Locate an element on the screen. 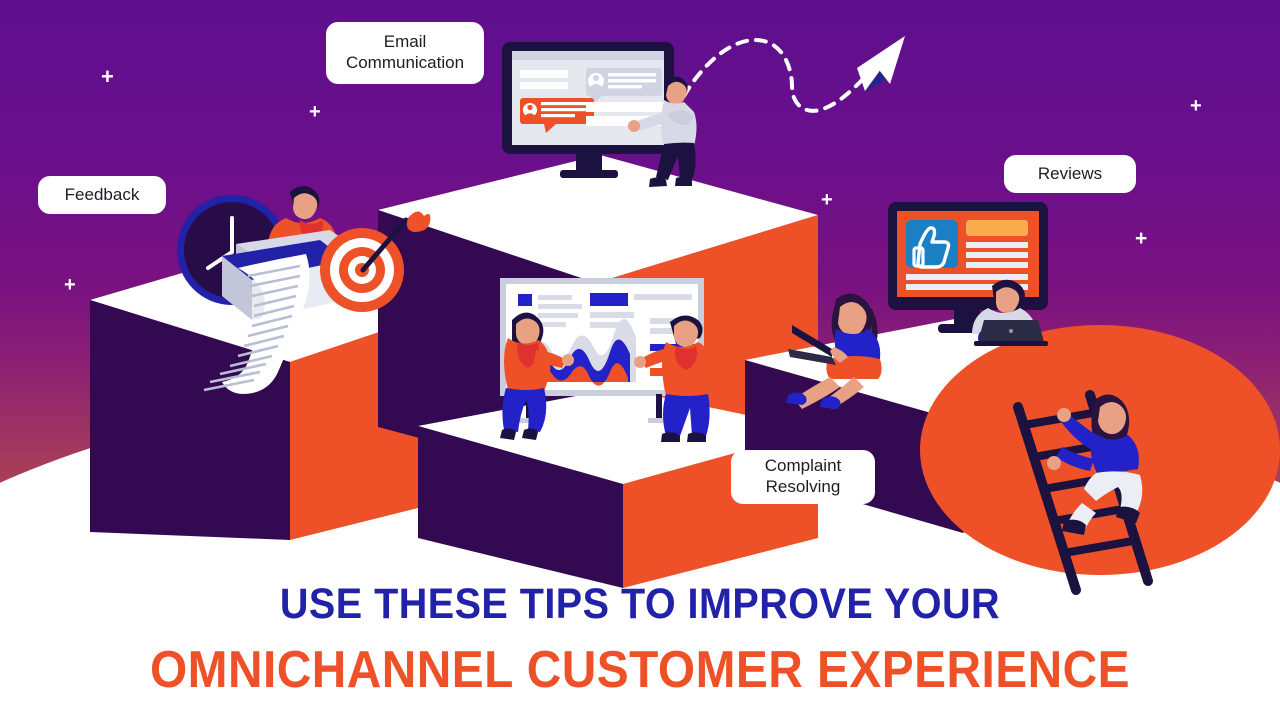  ladder-climber-scene is located at coordinates (1087, 492).